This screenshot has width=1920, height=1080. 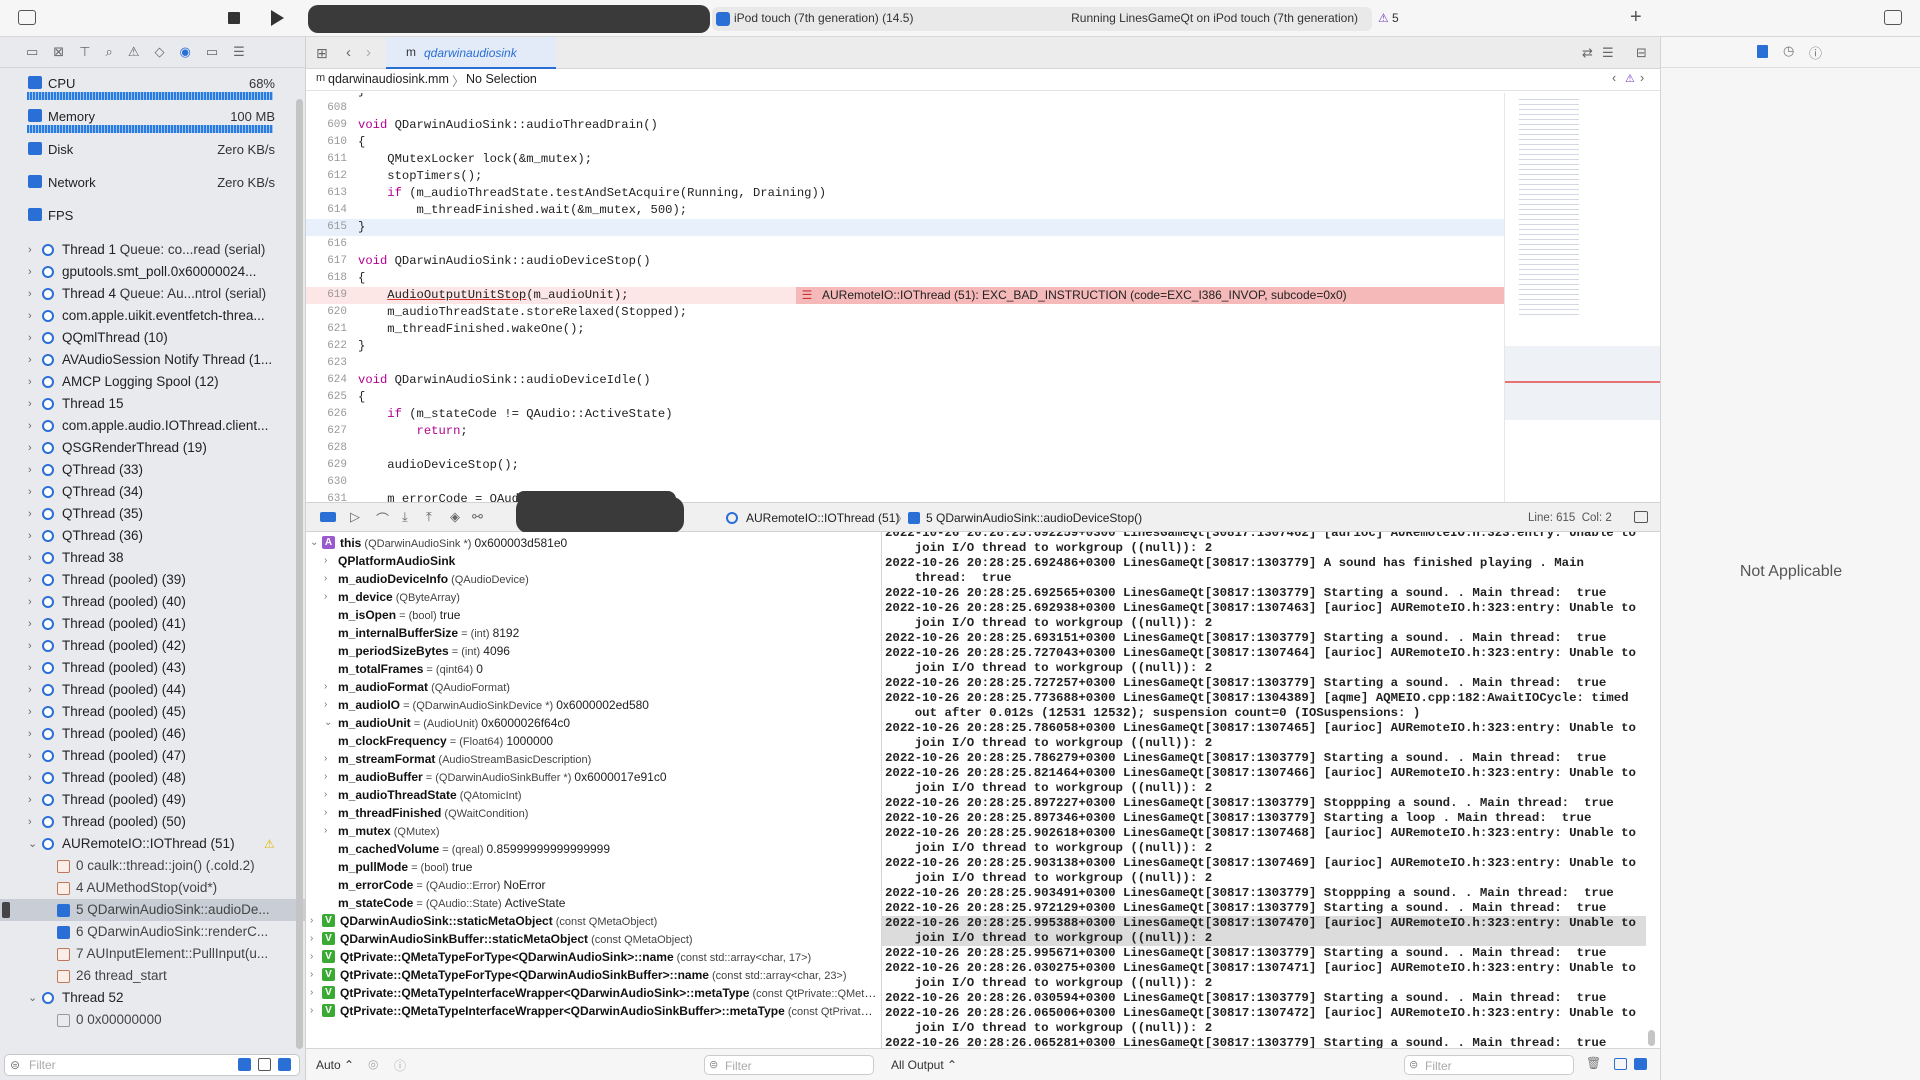 What do you see at coordinates (1608, 53) in the screenshot?
I see `editor-options-icon: ☰` at bounding box center [1608, 53].